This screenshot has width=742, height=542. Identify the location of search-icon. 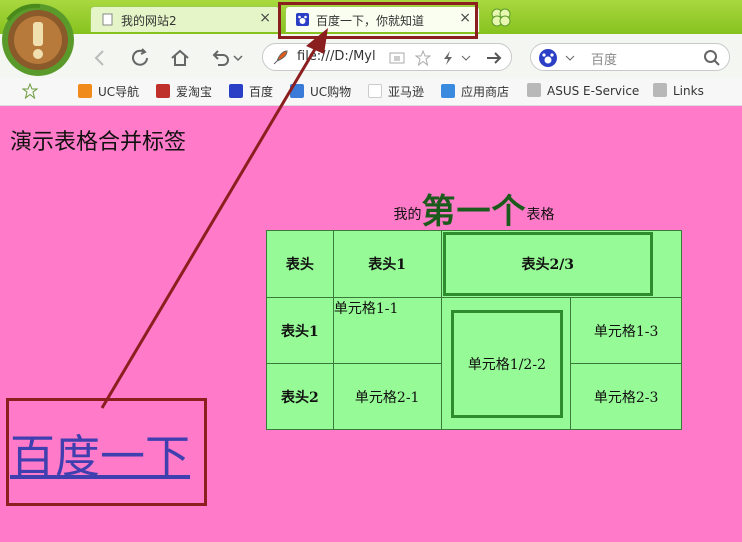
(712, 58).